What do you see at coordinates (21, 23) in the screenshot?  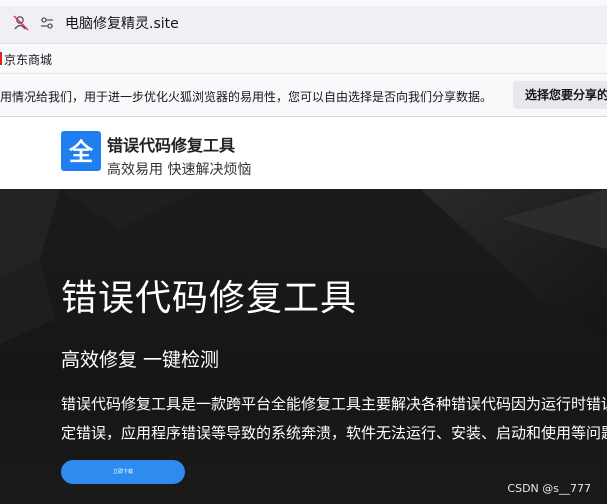 I see `permissions-icon` at bounding box center [21, 23].